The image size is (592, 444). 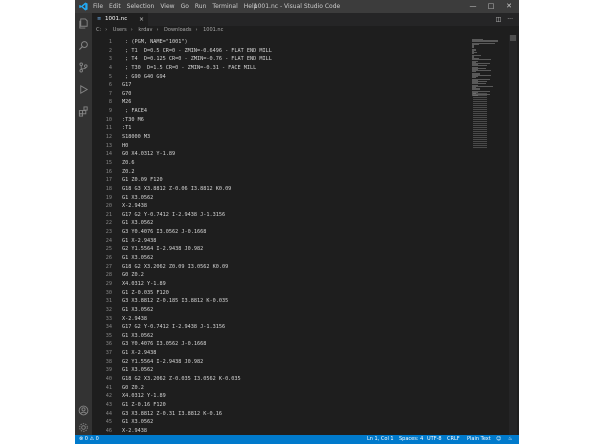 I want to click on code-line: 43 G1 Z-0.16 F120, so click(x=282, y=405).